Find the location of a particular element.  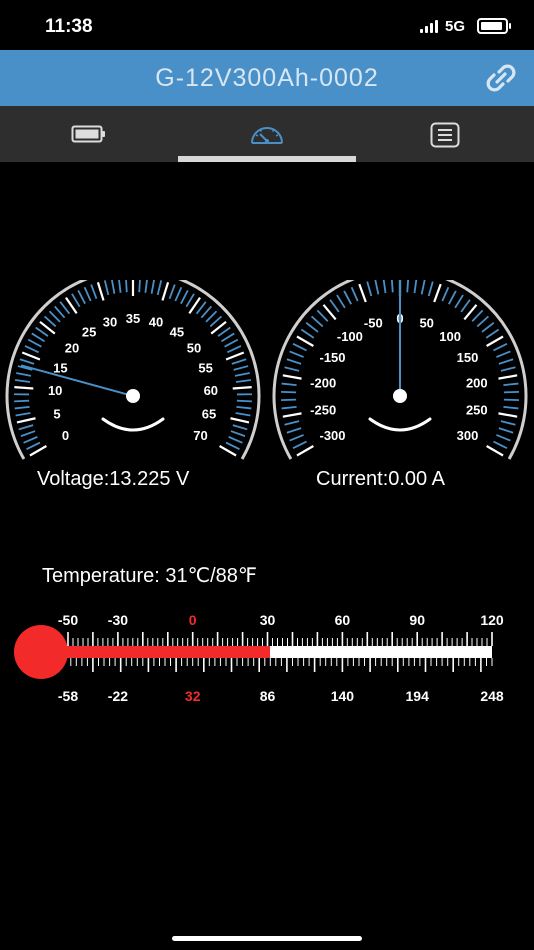

network-label: 5G is located at coordinates (454, 26).